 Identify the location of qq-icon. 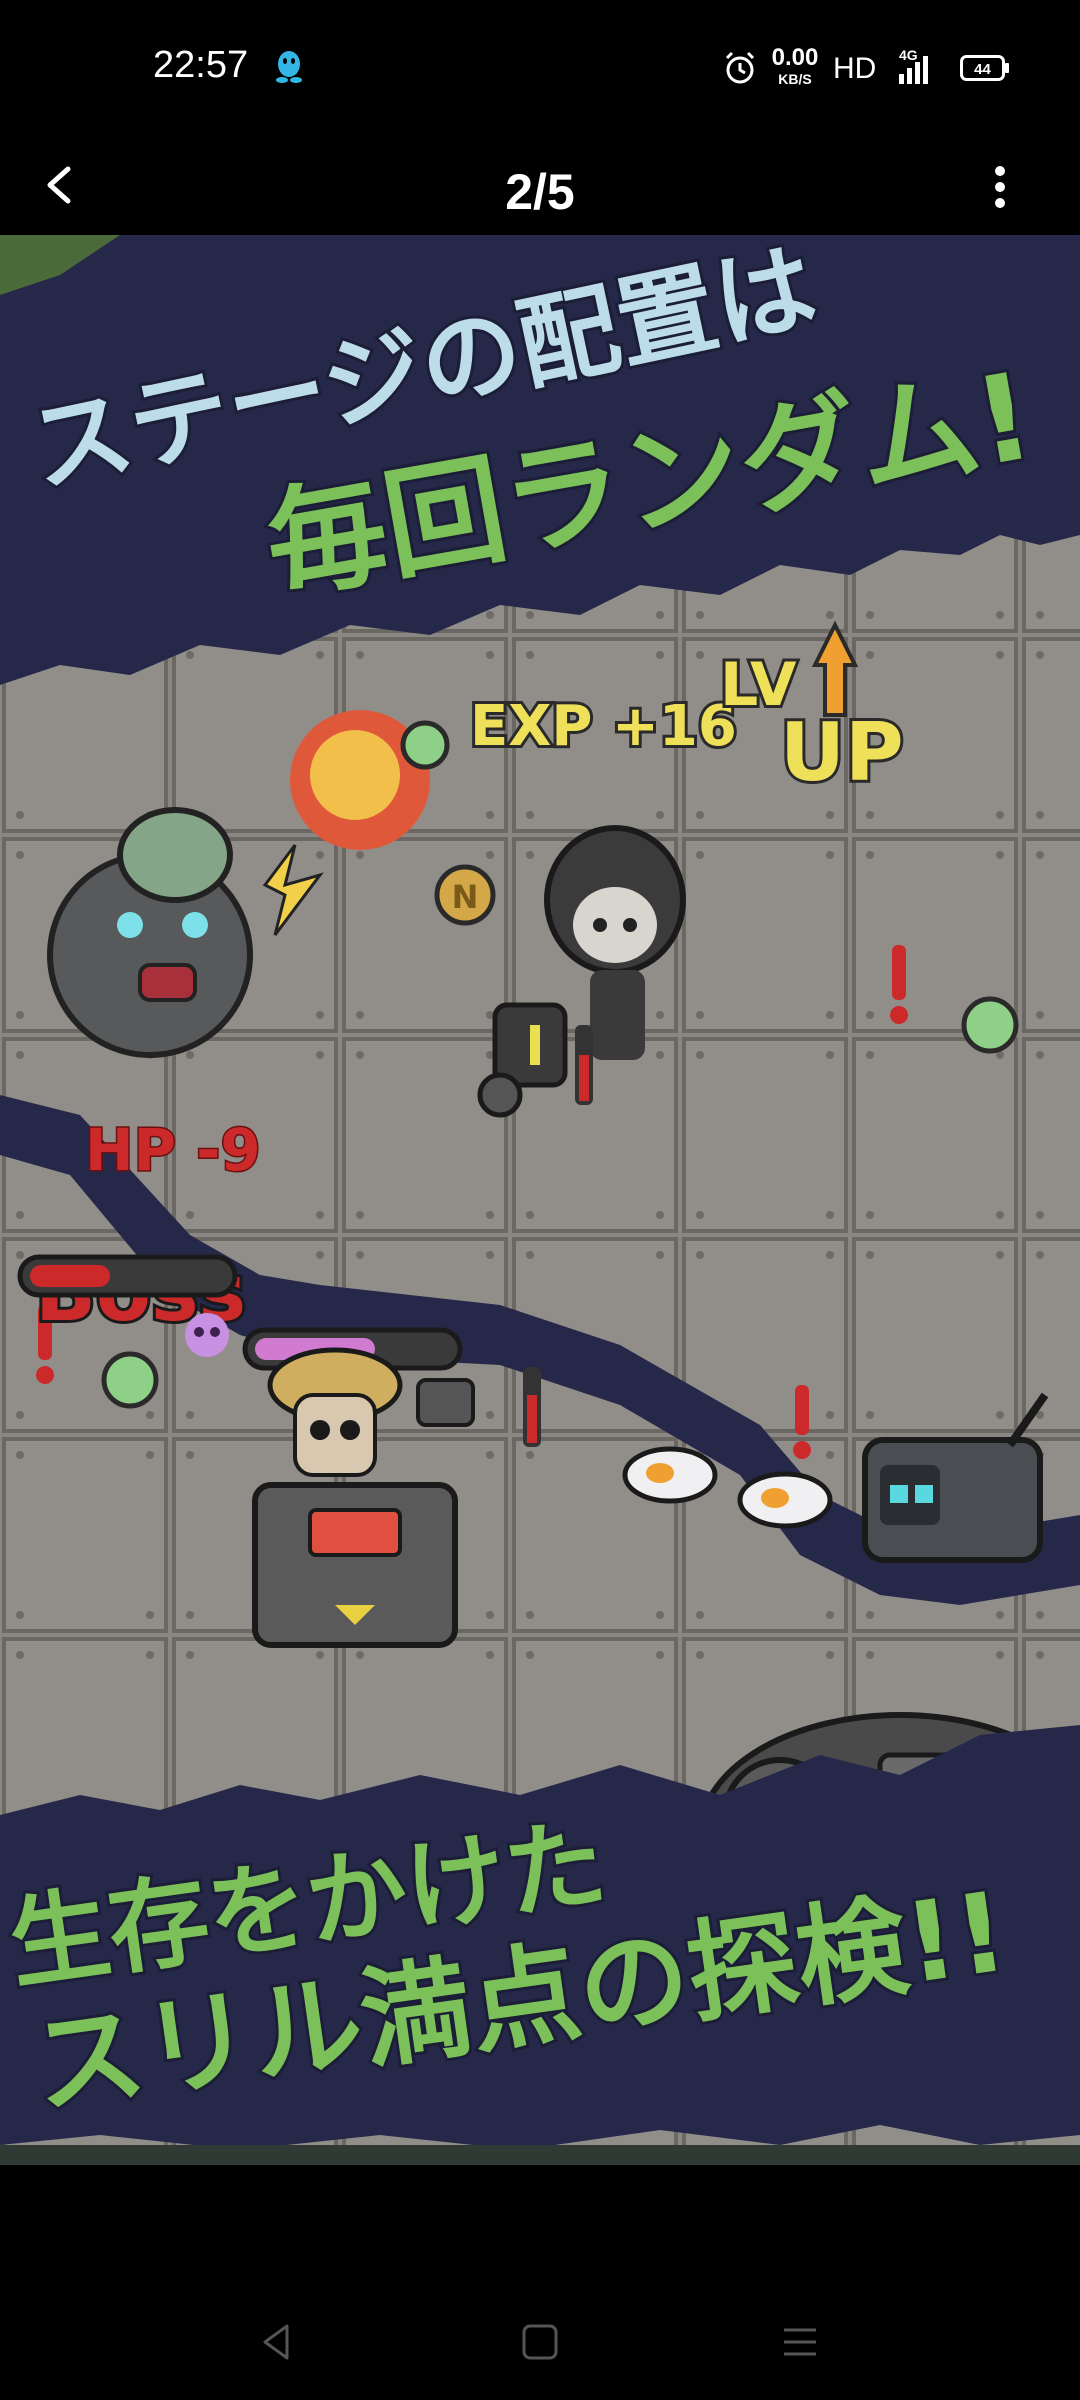
(289, 67).